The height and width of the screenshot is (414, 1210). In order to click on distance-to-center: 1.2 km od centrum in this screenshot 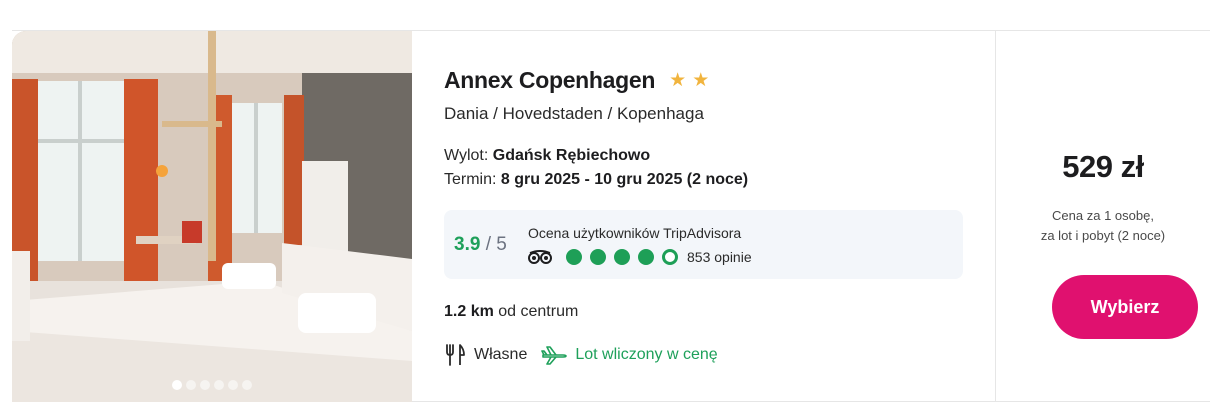, I will do `click(719, 312)`.